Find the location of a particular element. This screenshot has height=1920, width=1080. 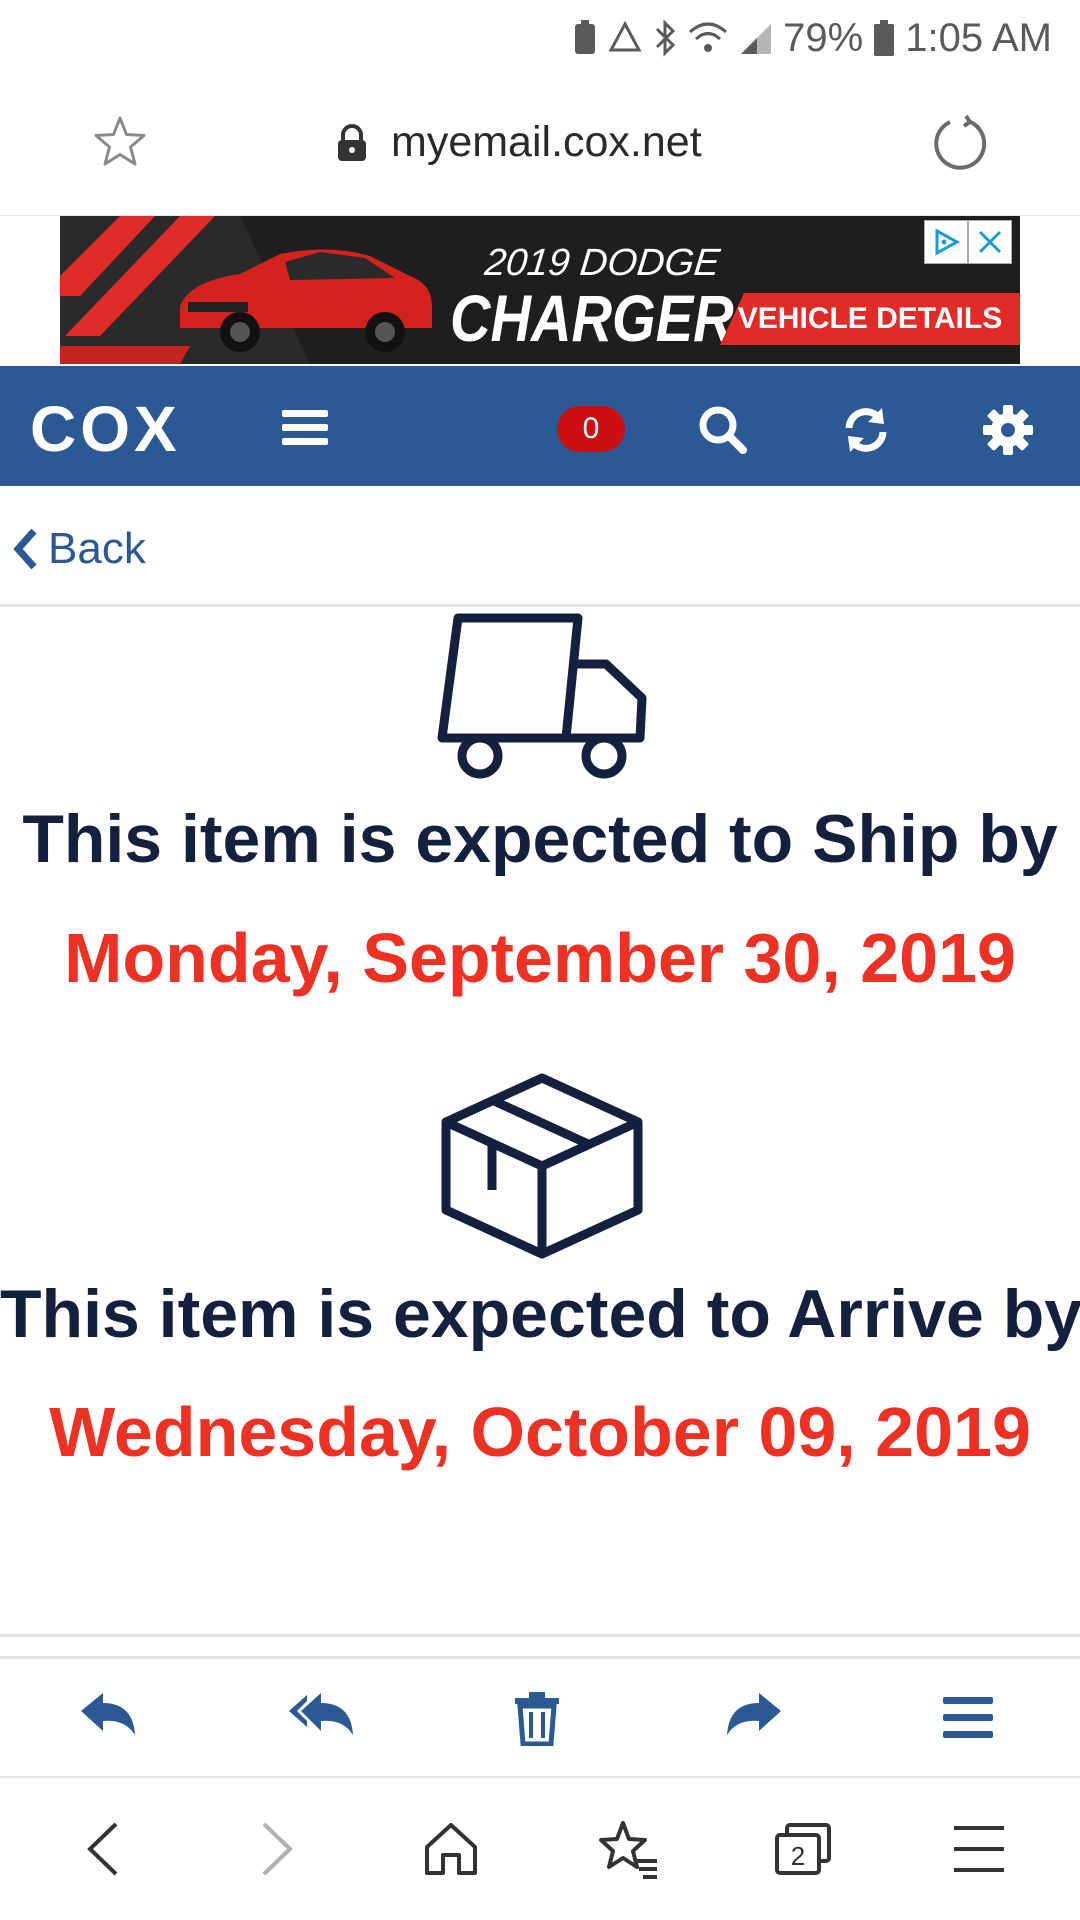

battery-saver-icon is located at coordinates (585, 38).